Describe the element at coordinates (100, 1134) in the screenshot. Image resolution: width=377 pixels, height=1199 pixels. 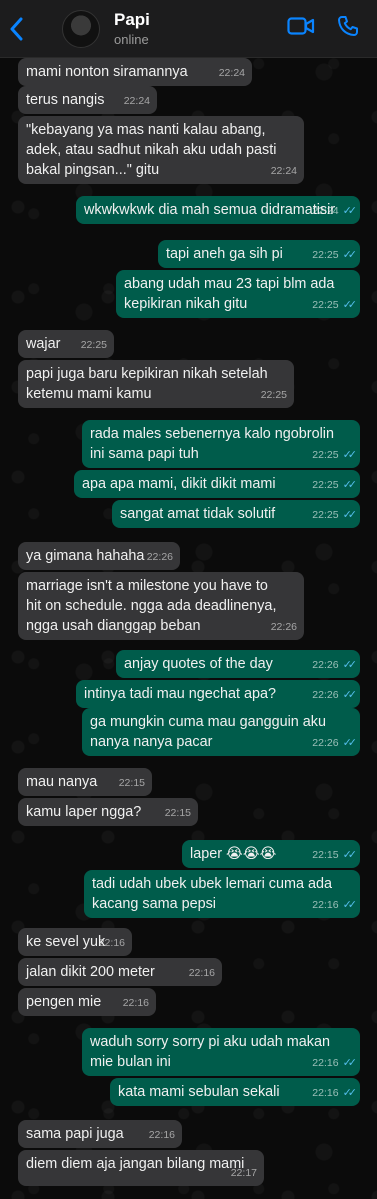
I see `incoming-message: sama papi juga 22:16` at that location.